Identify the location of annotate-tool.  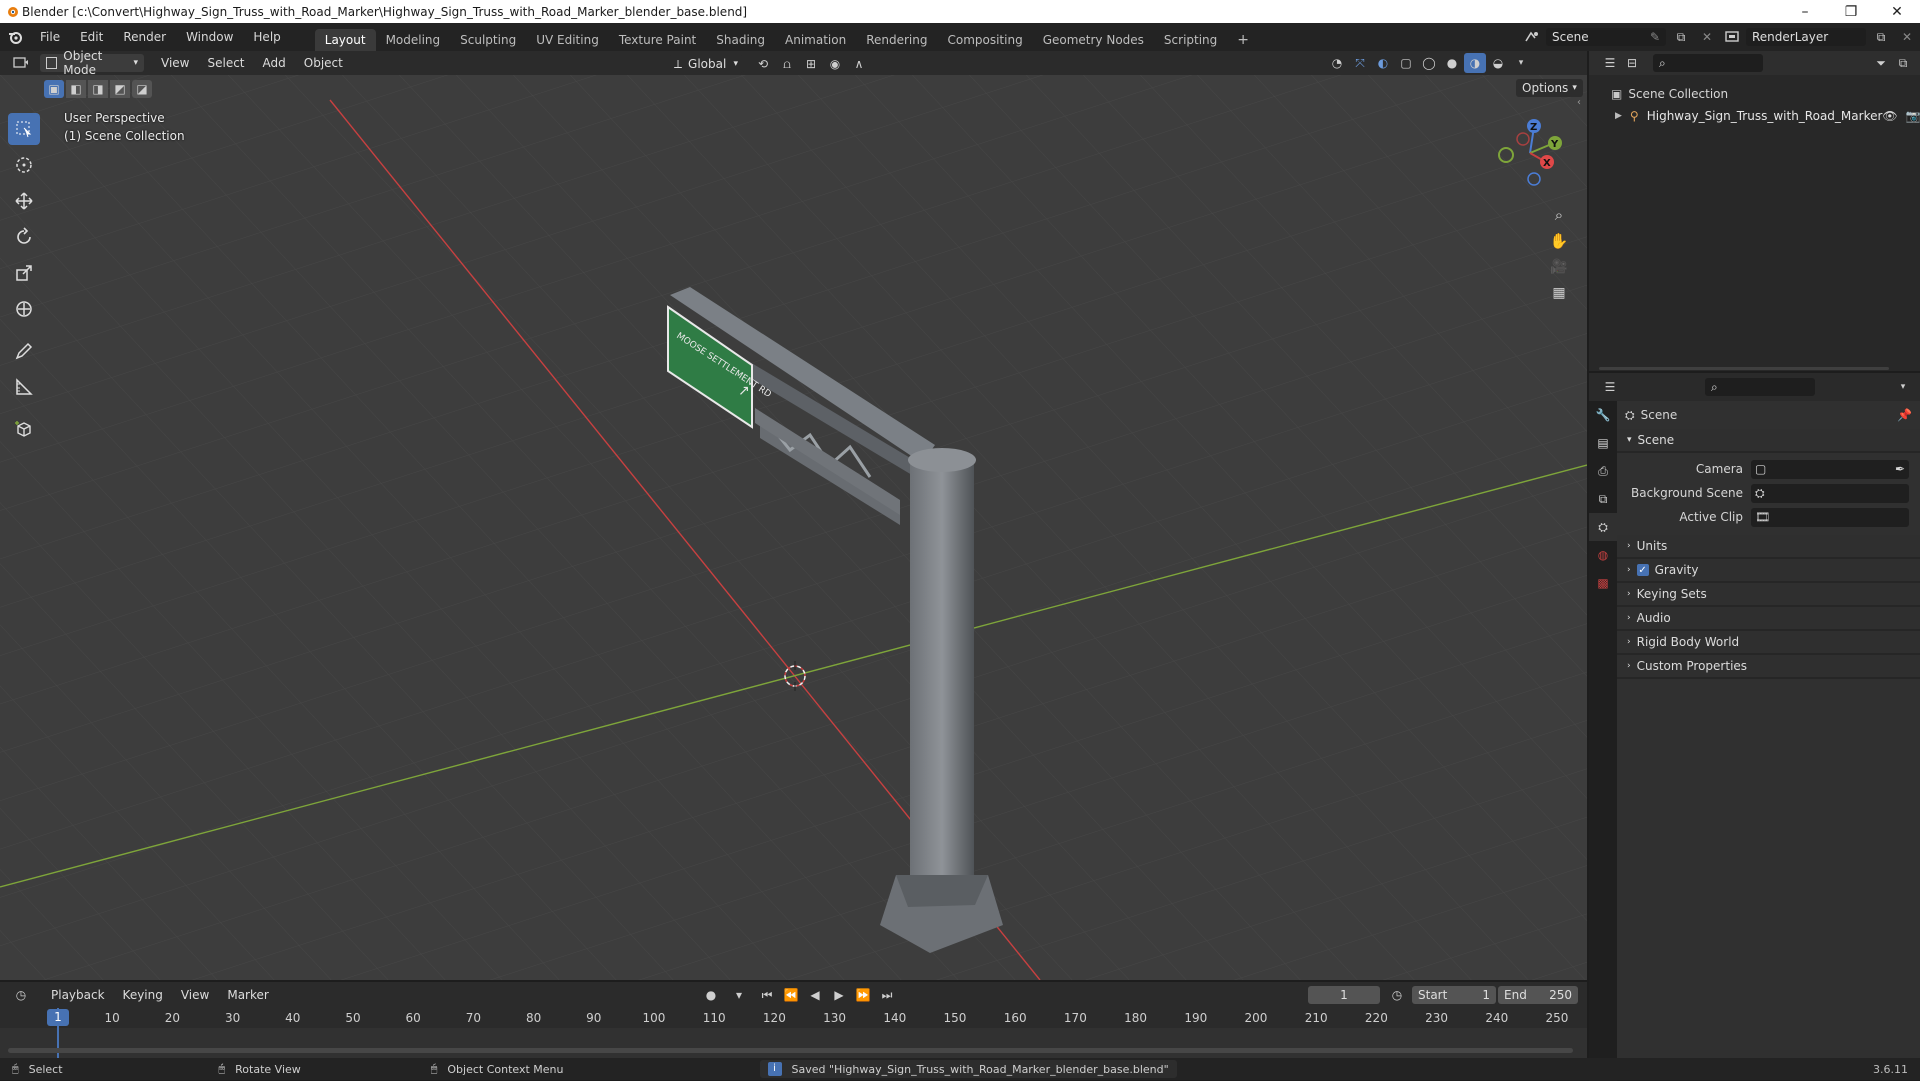
(24, 351).